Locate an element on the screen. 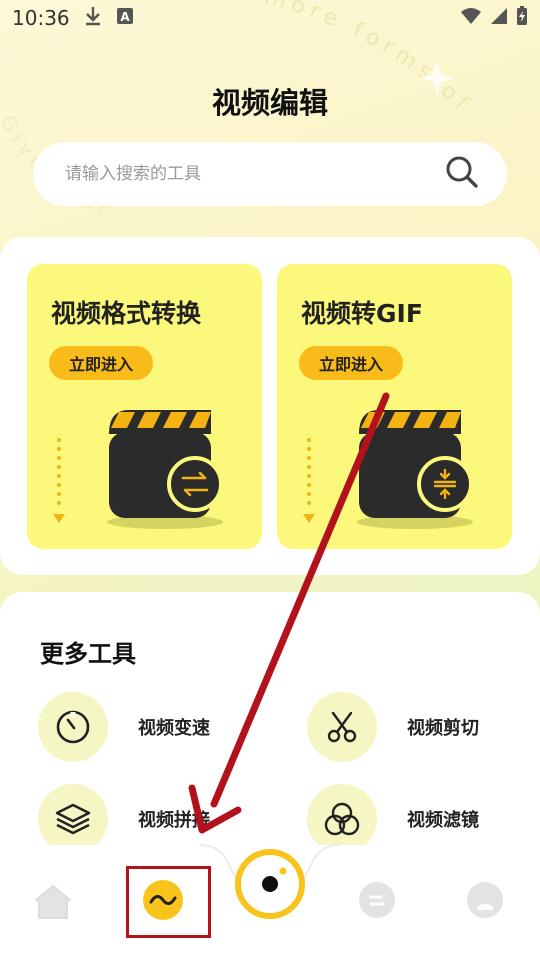 Image resolution: width=540 pixels, height=960 pixels. card-title: 视频转GIF is located at coordinates (362, 313).